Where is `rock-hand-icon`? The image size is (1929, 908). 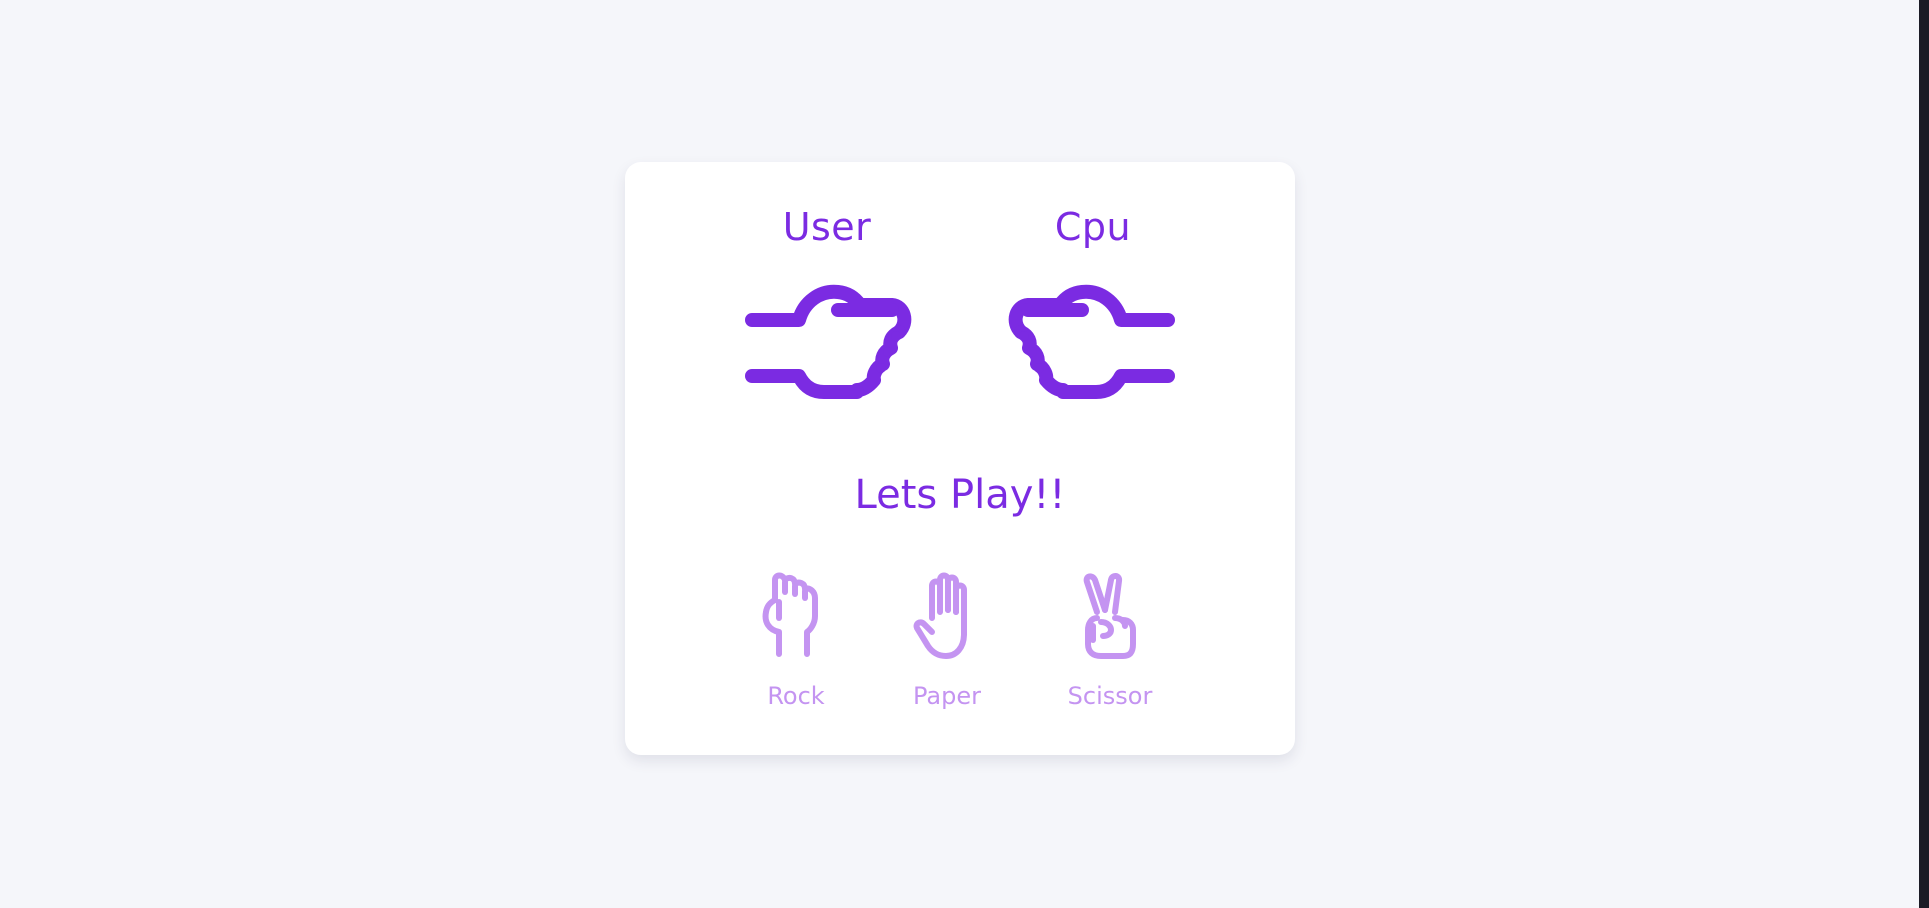
rock-hand-icon is located at coordinates (790, 614).